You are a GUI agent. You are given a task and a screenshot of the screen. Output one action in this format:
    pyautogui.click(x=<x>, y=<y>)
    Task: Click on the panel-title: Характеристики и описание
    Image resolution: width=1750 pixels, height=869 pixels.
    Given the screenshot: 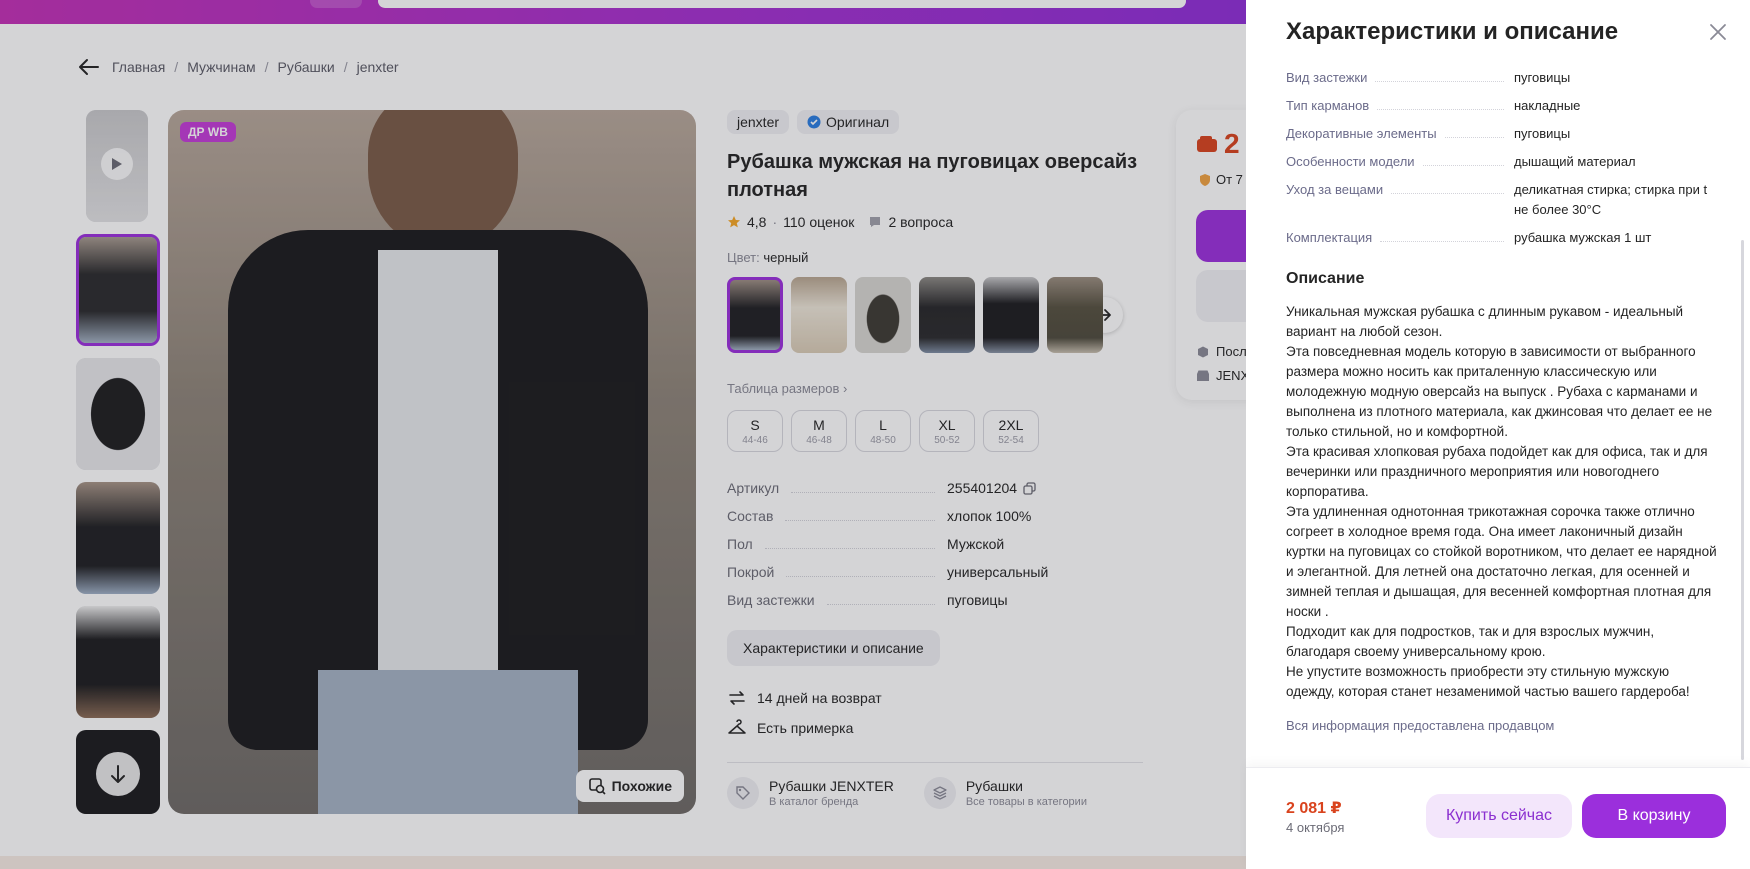 What is the action you would take?
    pyautogui.click(x=1452, y=31)
    